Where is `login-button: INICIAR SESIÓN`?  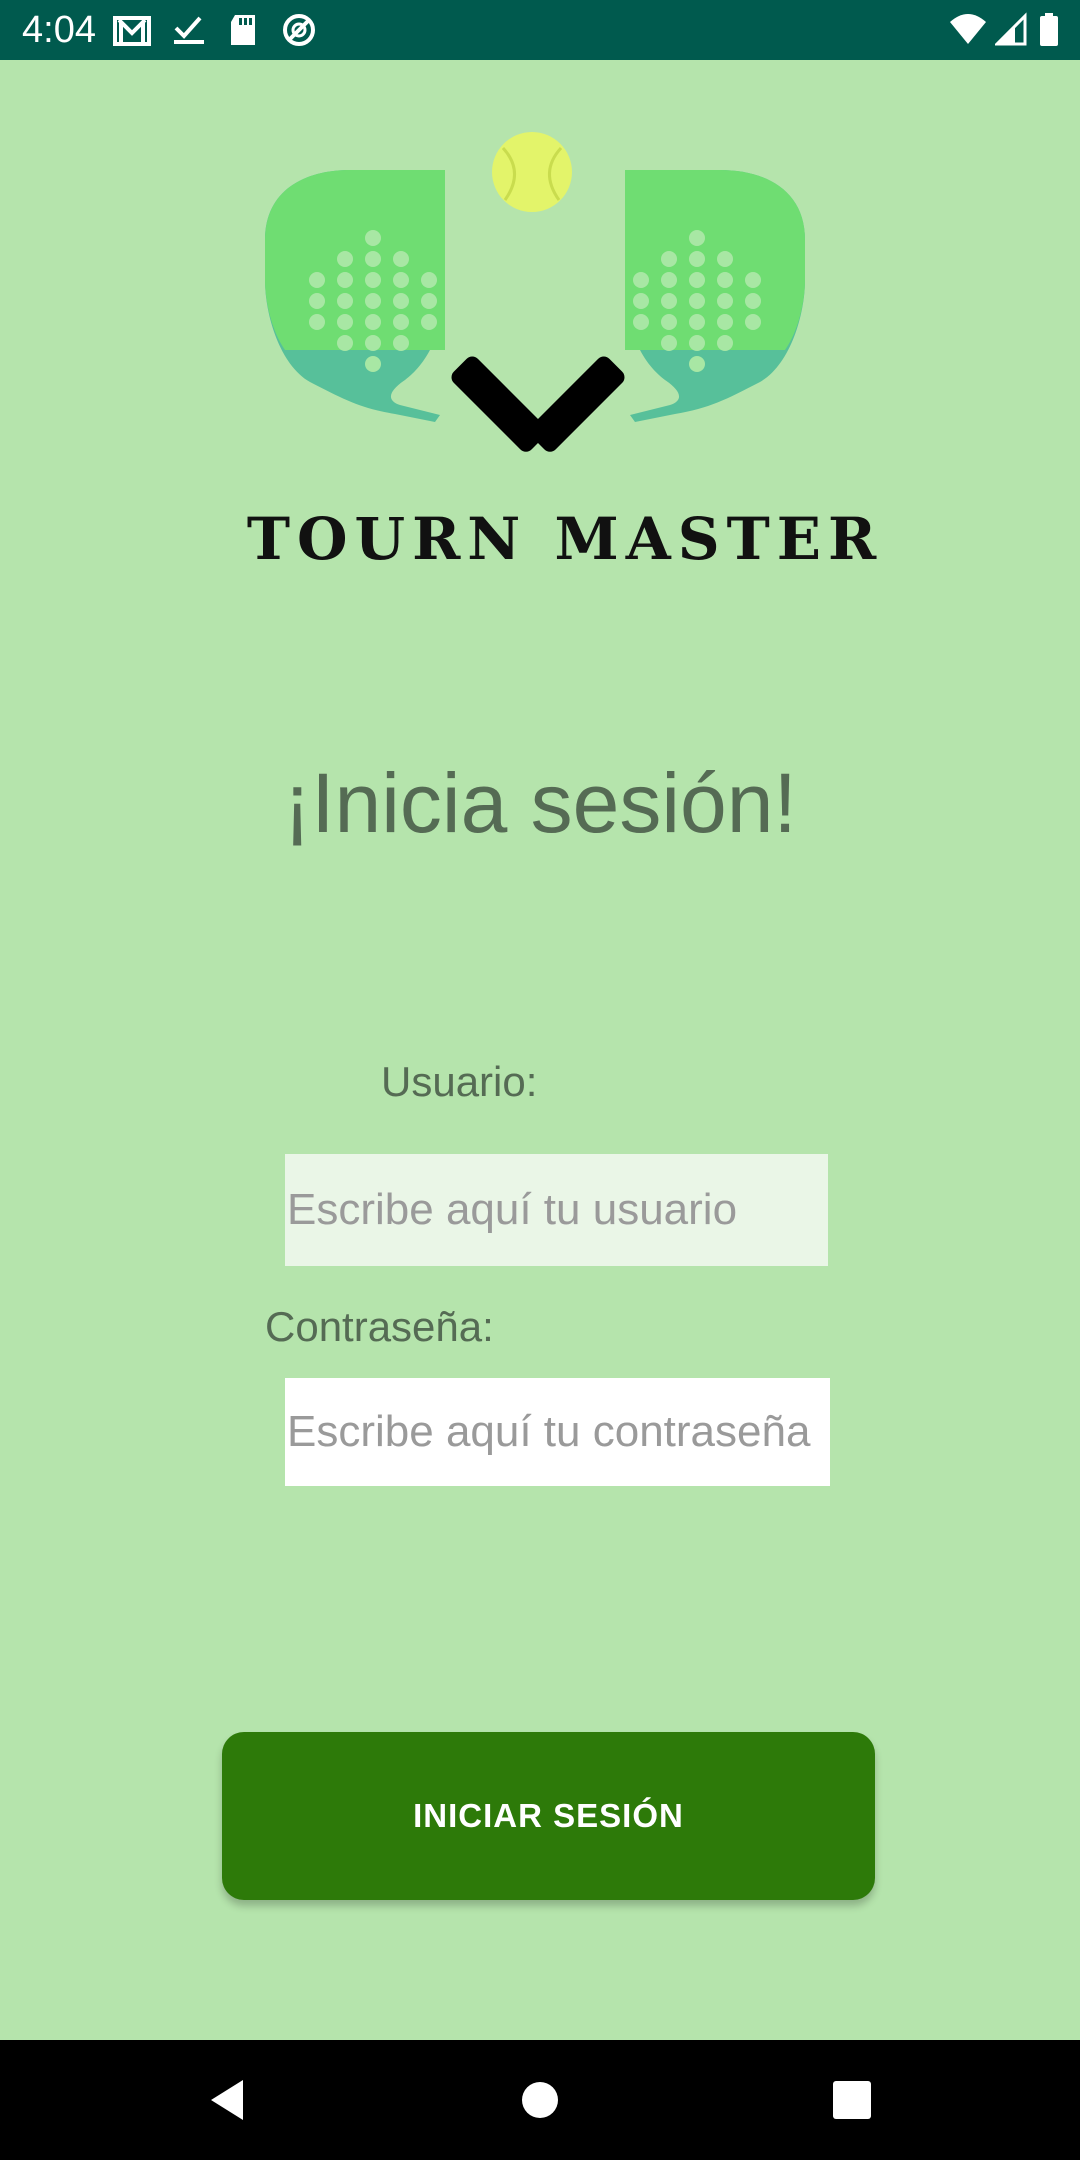 login-button: INICIAR SESIÓN is located at coordinates (548, 1816).